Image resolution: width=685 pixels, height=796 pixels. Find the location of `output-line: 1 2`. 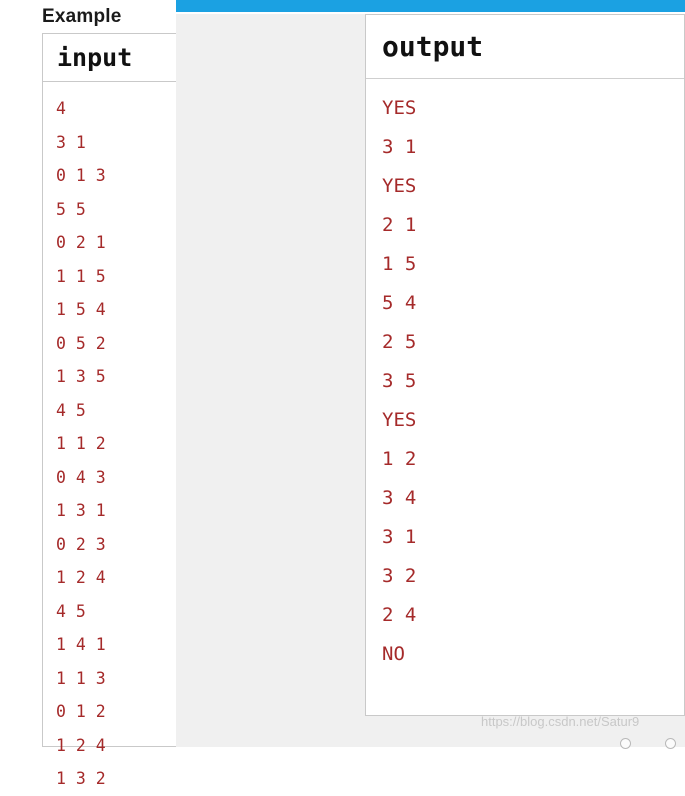

output-line: 1 2 is located at coordinates (399, 459).